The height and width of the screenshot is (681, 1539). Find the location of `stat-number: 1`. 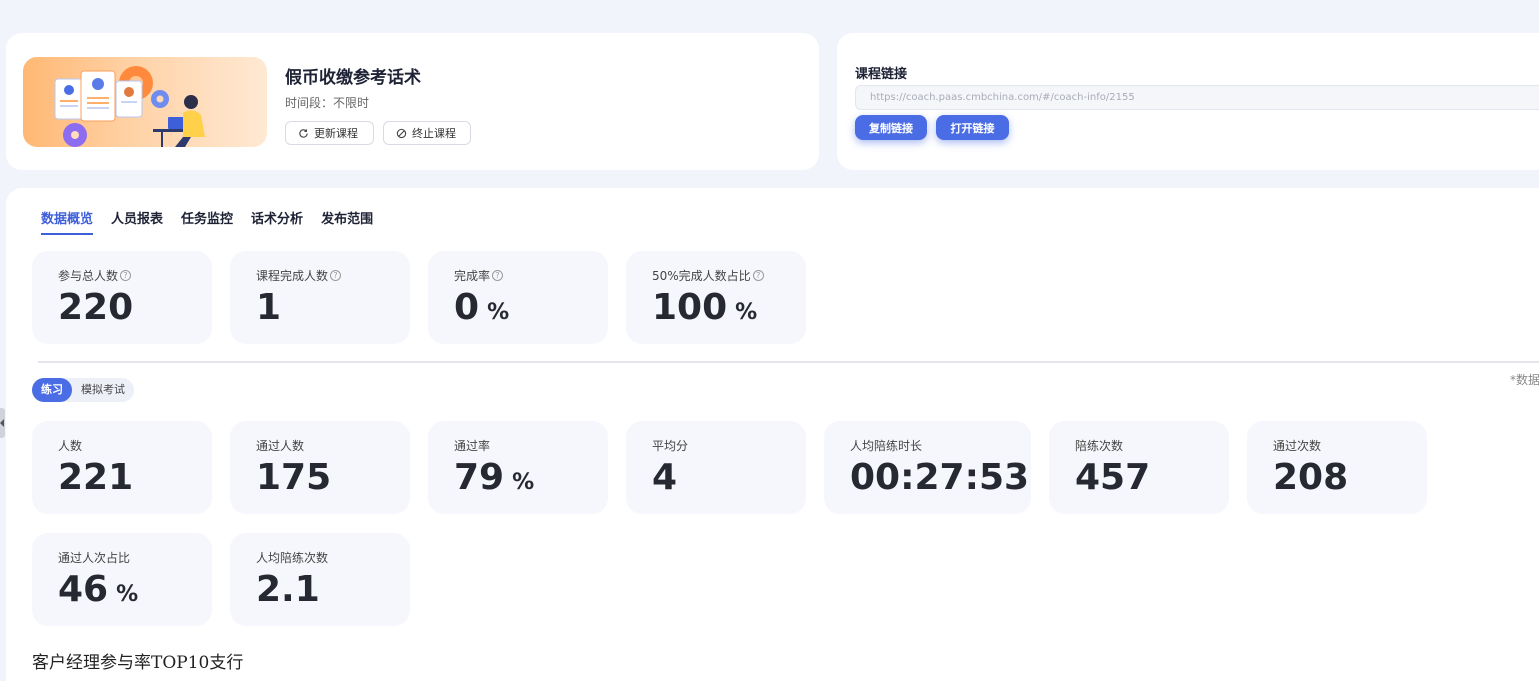

stat-number: 1 is located at coordinates (269, 307).